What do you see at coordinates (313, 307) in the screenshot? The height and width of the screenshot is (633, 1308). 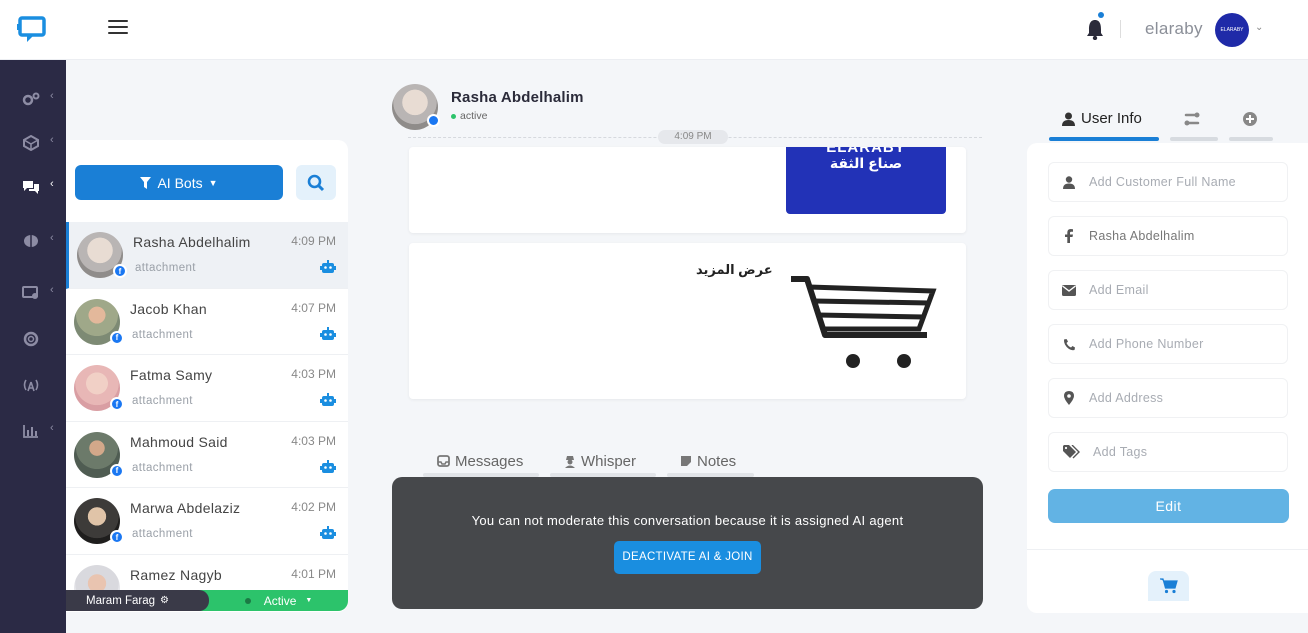 I see `message-time: 4:07 PM` at bounding box center [313, 307].